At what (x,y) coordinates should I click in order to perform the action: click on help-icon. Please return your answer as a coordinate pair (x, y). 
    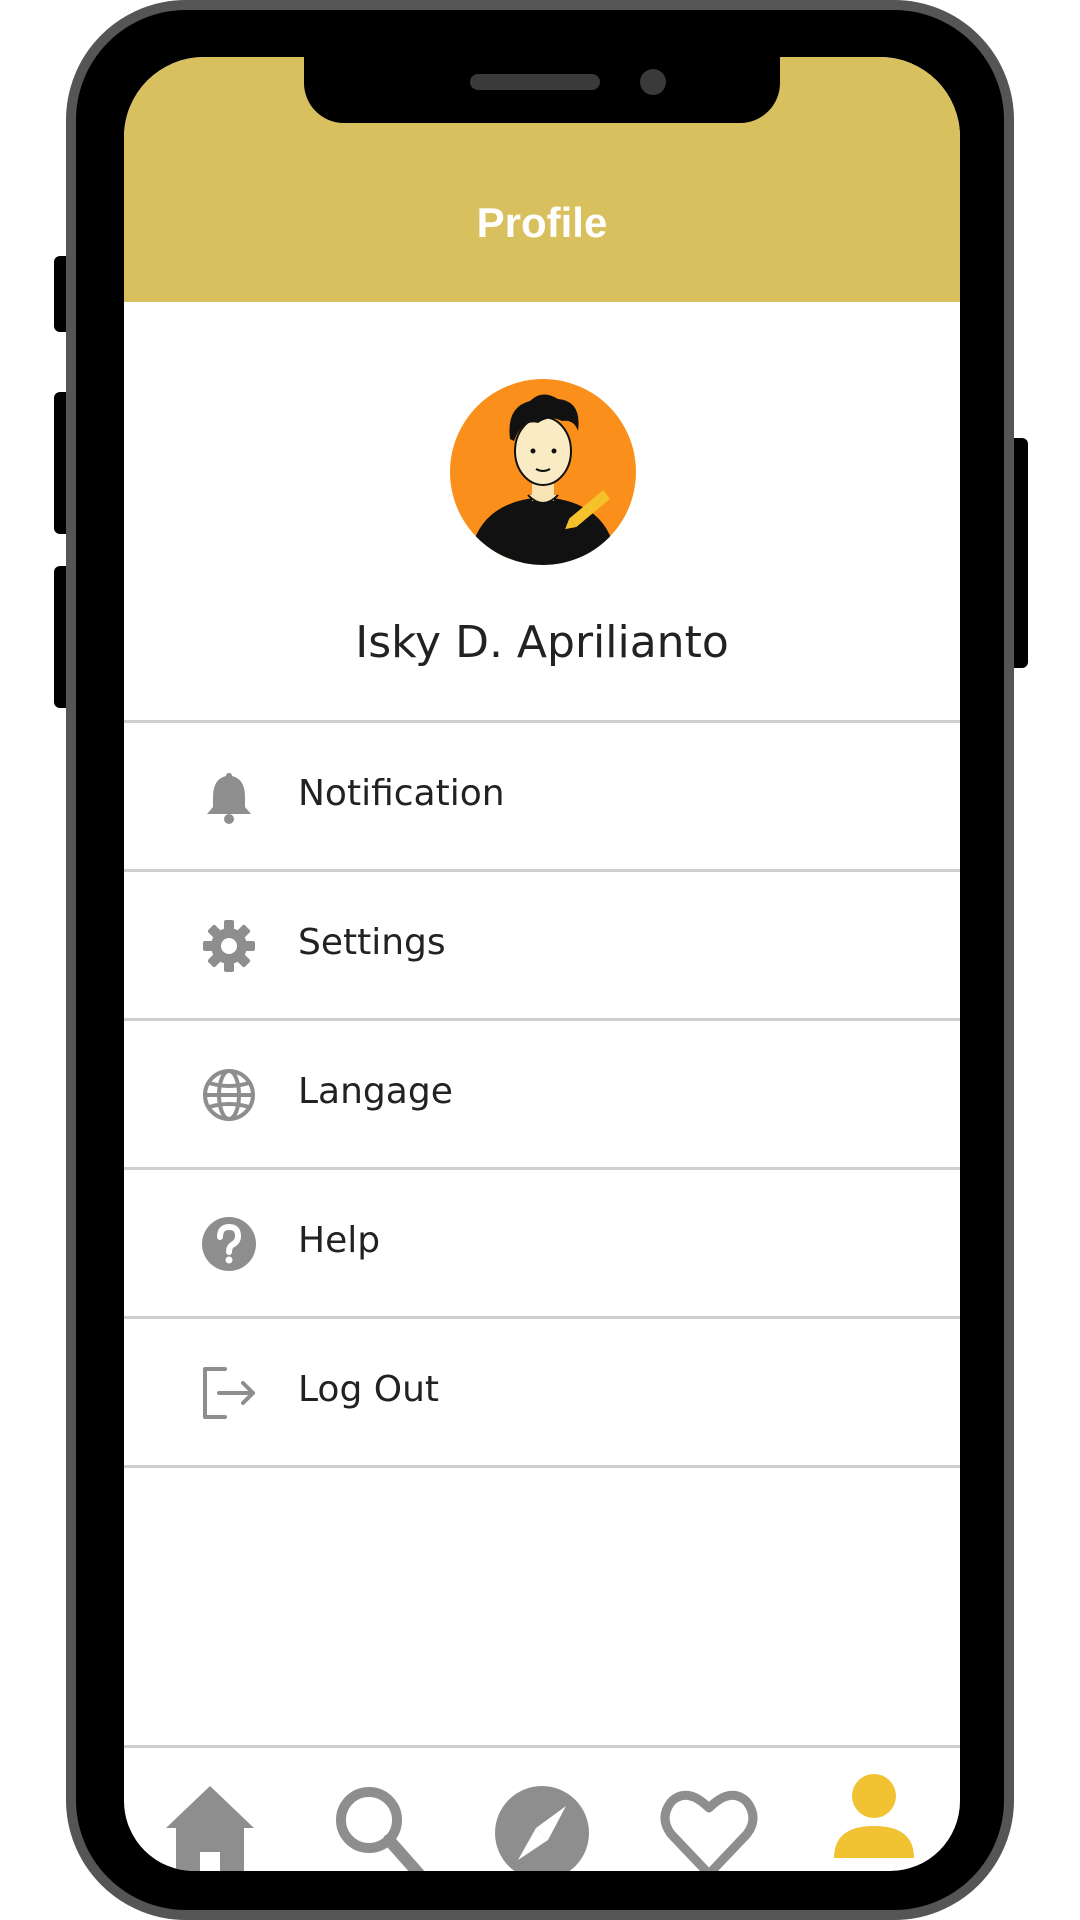
    Looking at the image, I should click on (229, 1244).